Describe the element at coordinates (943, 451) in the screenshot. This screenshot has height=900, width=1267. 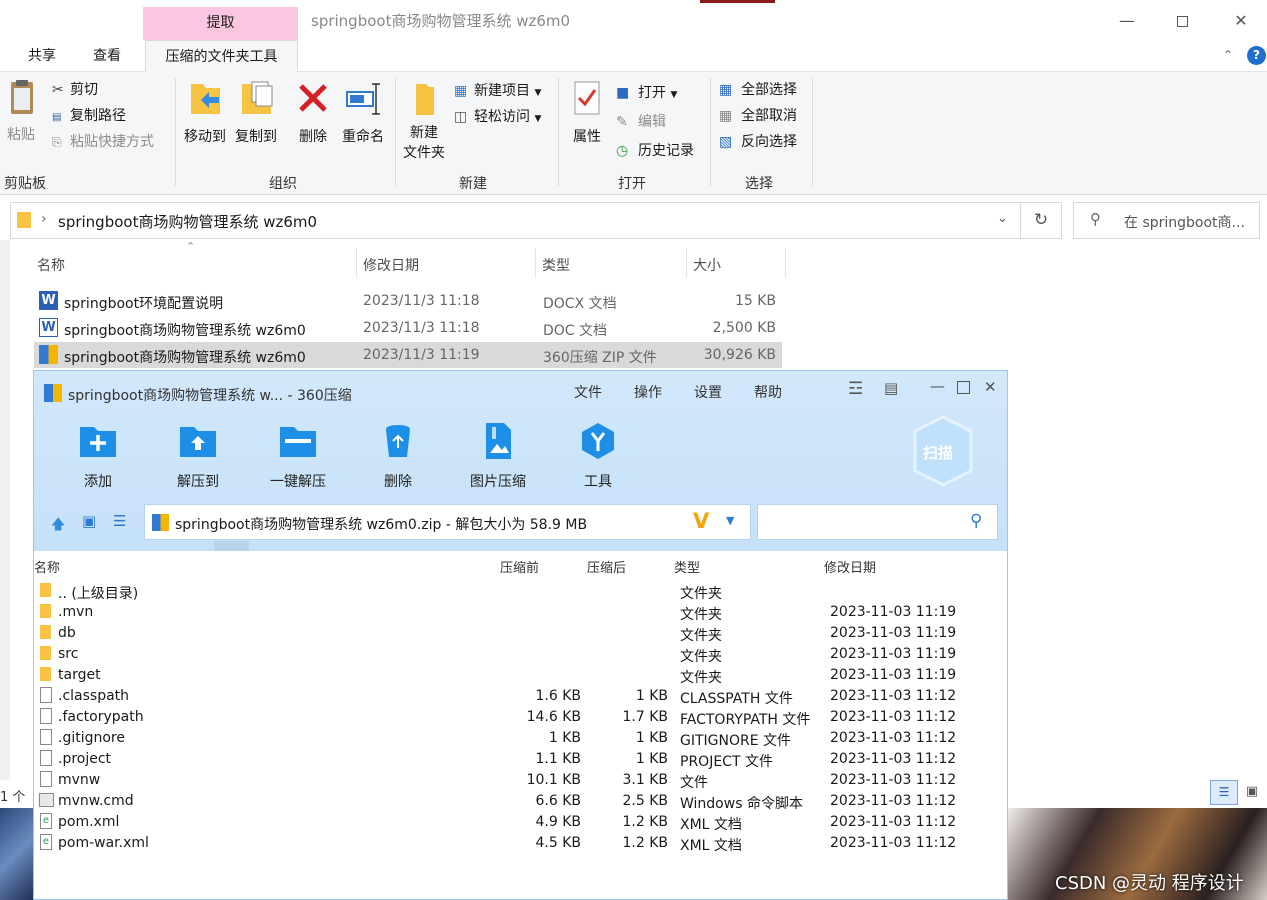
I see `scan-button: 扫描` at that location.